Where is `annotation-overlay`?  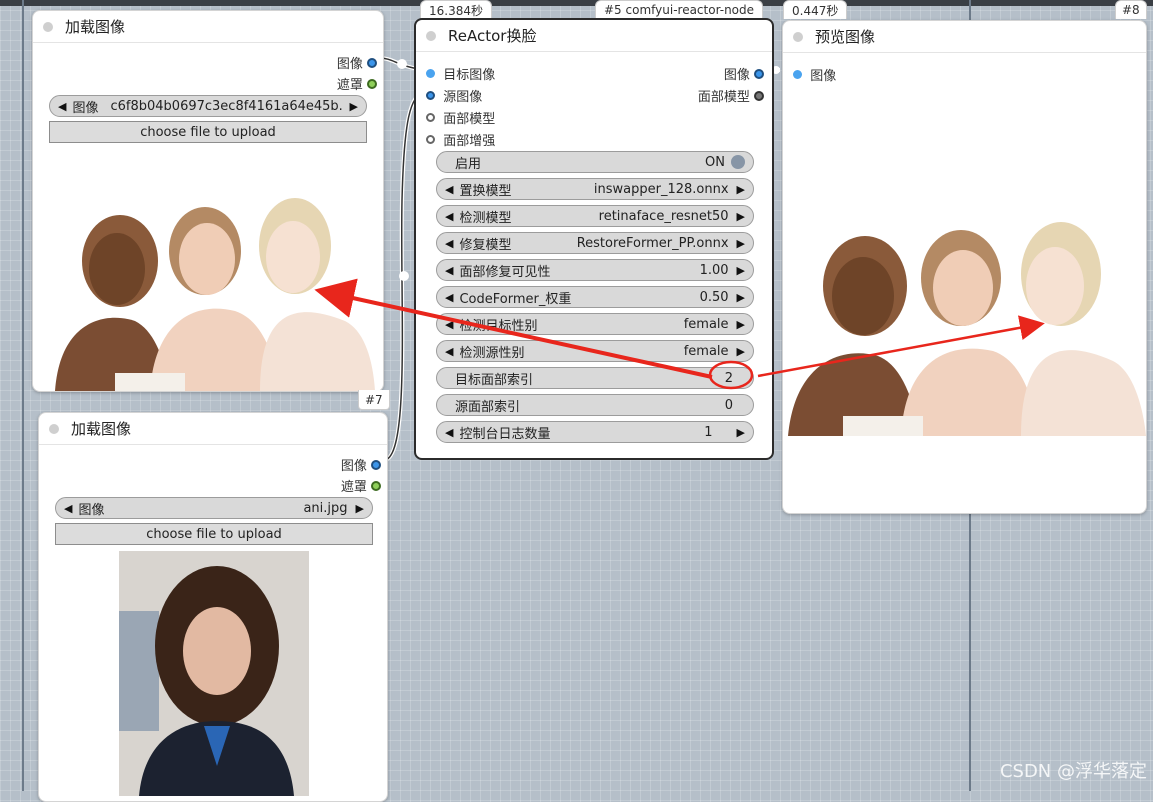
annotation-overlay is located at coordinates (679, 334).